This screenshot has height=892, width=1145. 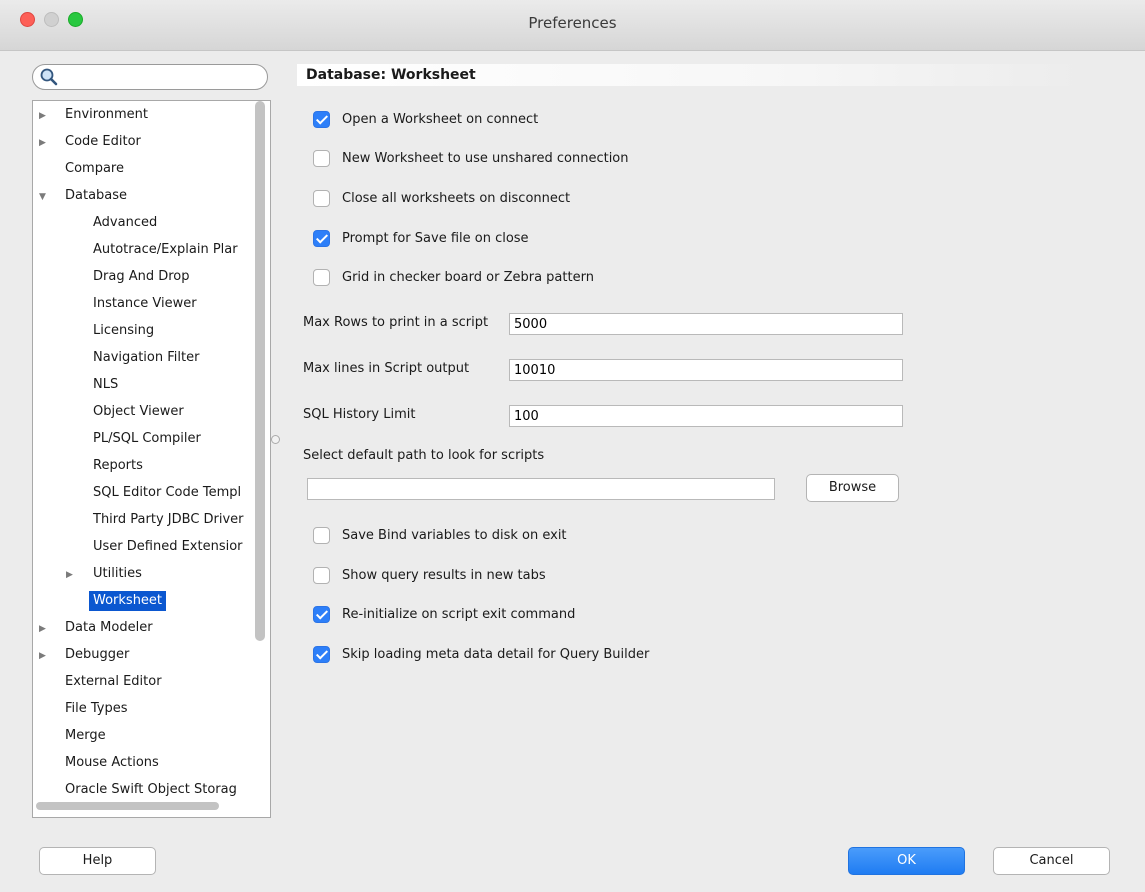 What do you see at coordinates (42, 197) in the screenshot?
I see `expanded-arrow-icon: ▼` at bounding box center [42, 197].